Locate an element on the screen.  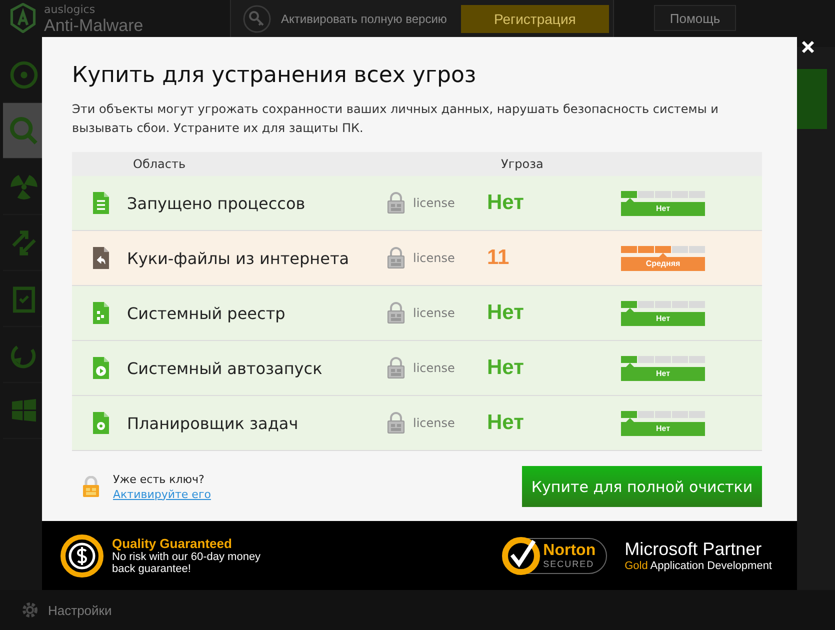
column-header: Область is located at coordinates (160, 164).